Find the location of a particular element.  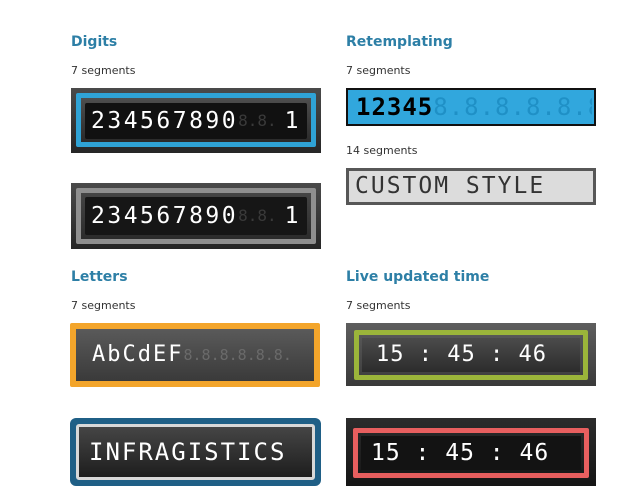

display-lit-text: AbCdEF is located at coordinates (138, 354).